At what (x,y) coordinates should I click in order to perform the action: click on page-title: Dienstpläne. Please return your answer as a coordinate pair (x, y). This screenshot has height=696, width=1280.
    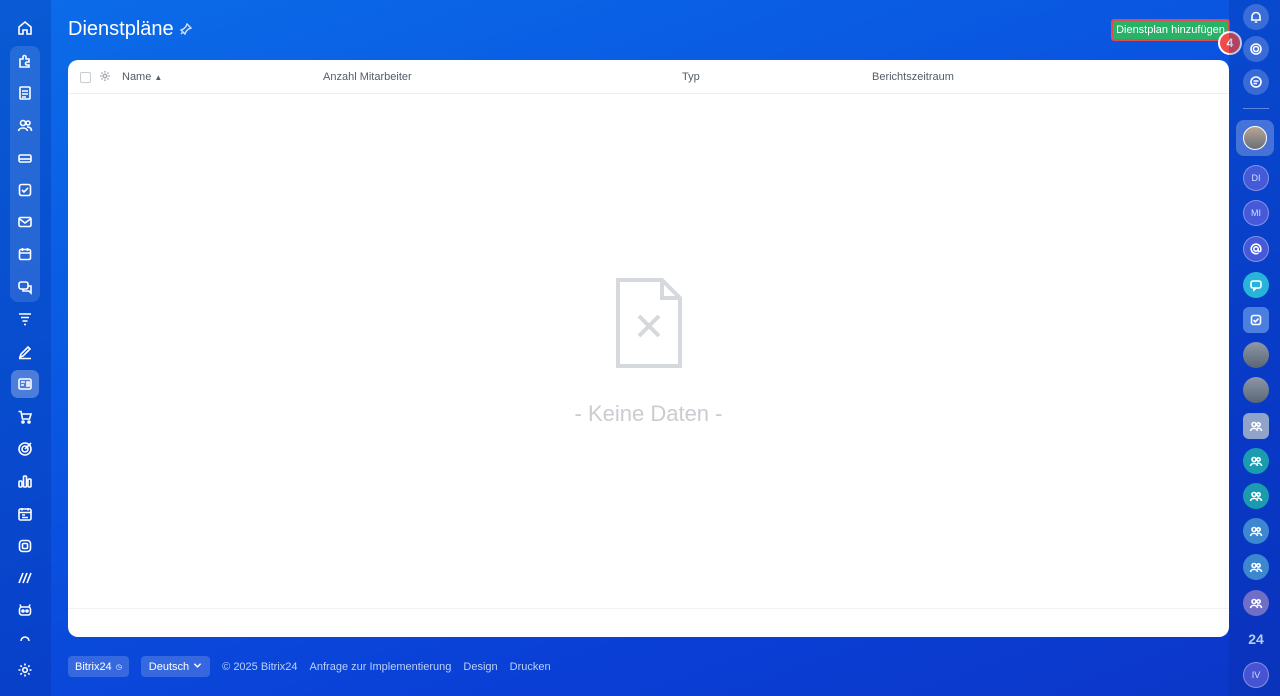
    Looking at the image, I should click on (130, 29).